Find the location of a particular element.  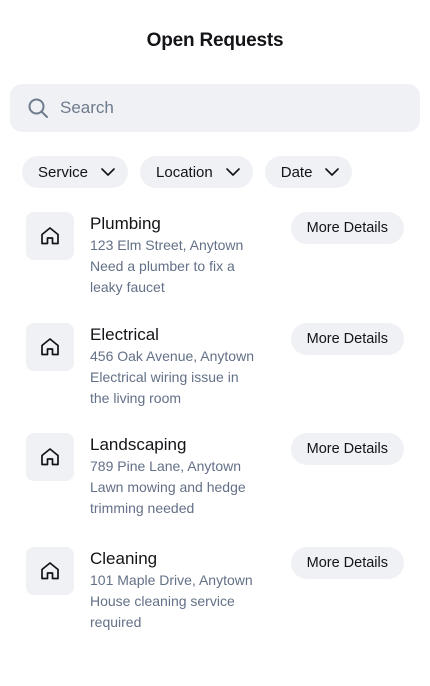

request-title: Cleaning is located at coordinates (124, 558).